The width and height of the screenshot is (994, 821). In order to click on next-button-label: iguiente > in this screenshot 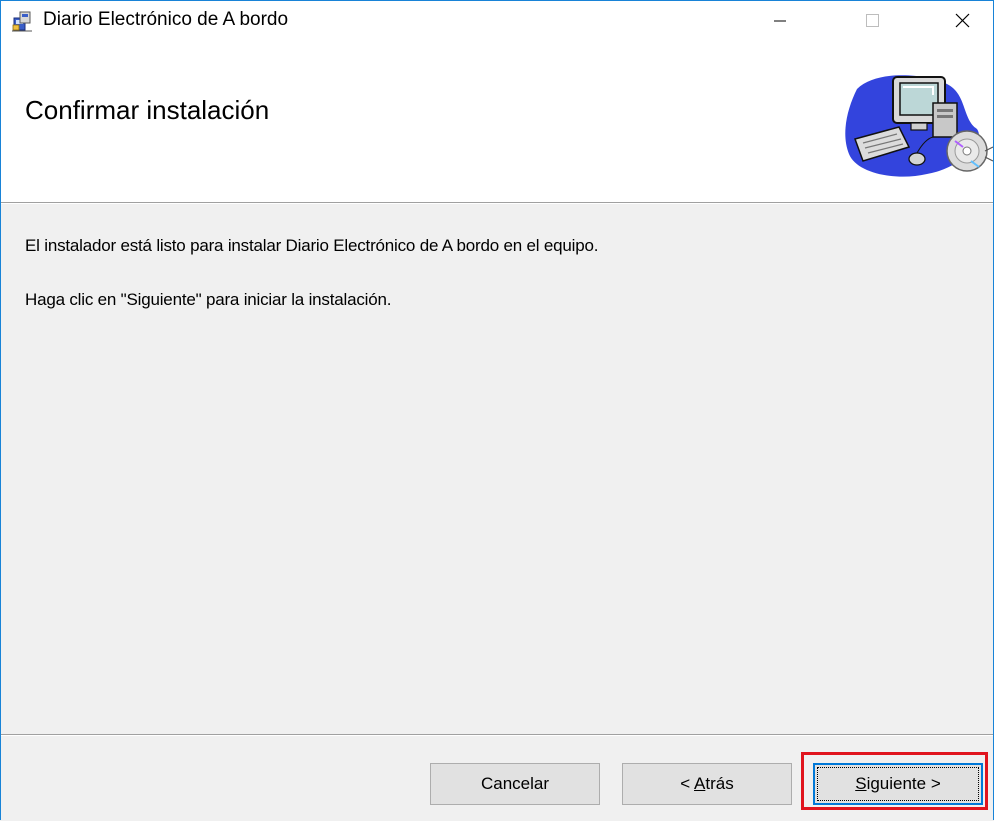, I will do `click(903, 783)`.